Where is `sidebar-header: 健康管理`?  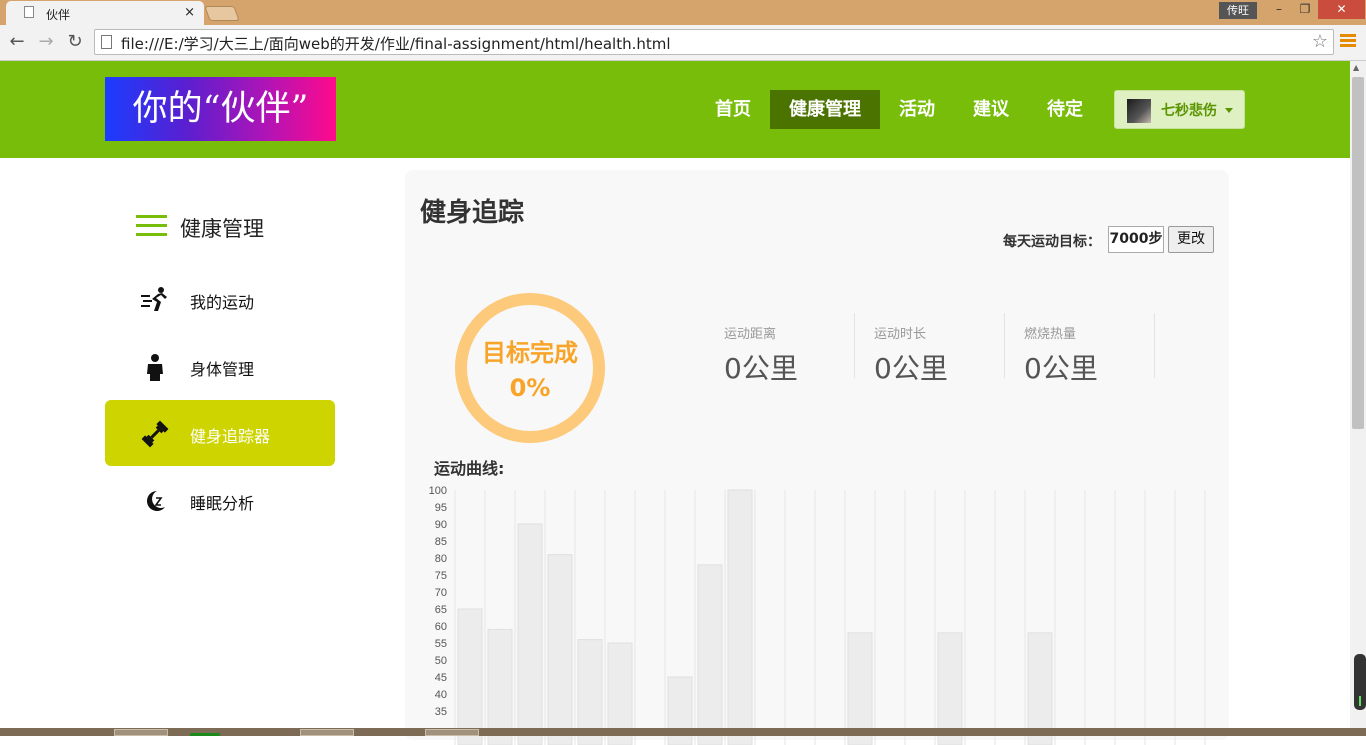 sidebar-header: 健康管理 is located at coordinates (220, 228).